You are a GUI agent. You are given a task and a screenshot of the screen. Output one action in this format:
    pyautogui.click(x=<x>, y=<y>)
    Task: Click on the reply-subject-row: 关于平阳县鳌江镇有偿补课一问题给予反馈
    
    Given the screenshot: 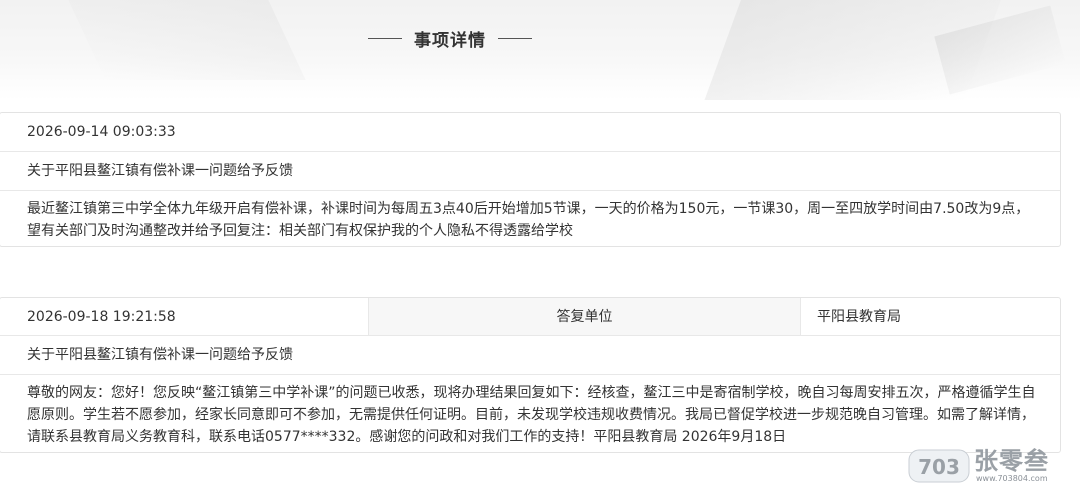 What is the action you would take?
    pyautogui.click(x=530, y=355)
    